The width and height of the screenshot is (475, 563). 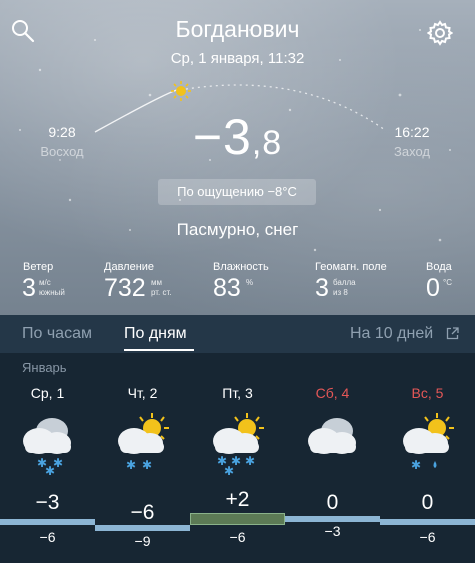 What do you see at coordinates (227, 288) in the screenshot?
I see `humidity-value: 83` at bounding box center [227, 288].